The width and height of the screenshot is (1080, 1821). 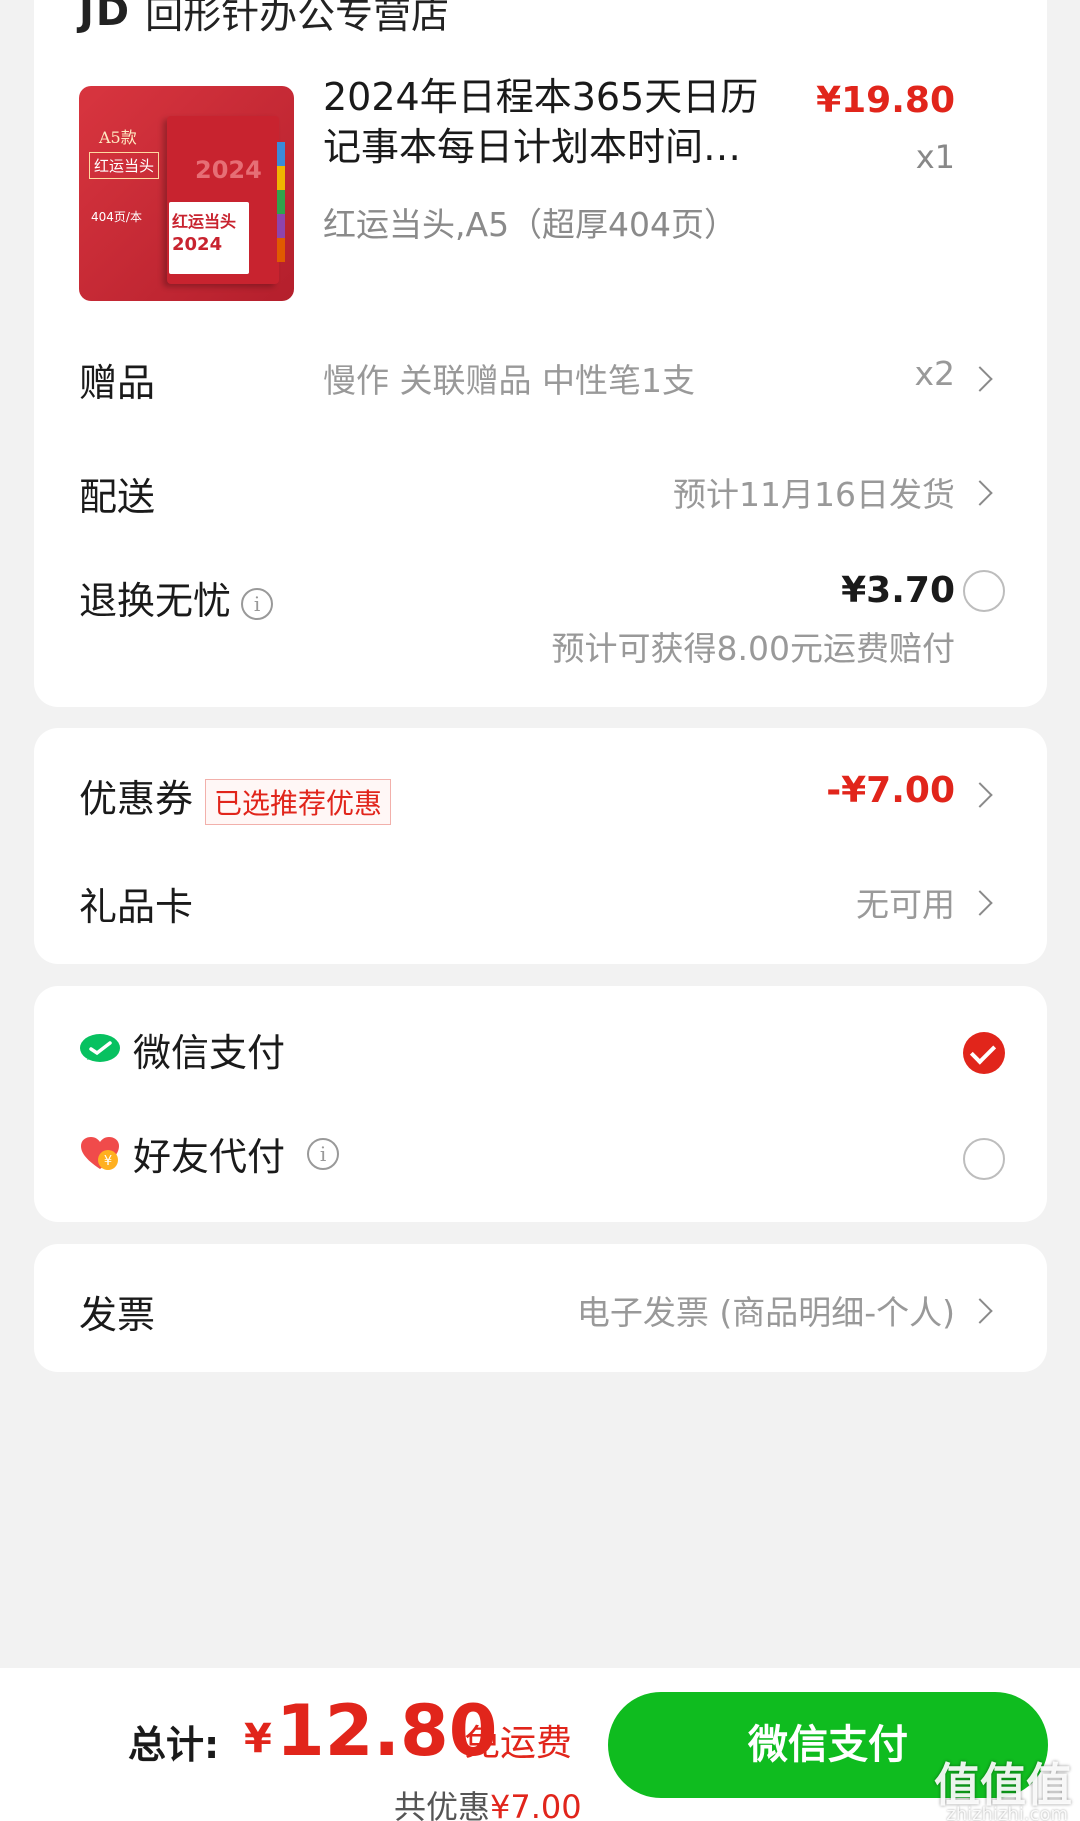 What do you see at coordinates (228, 170) in the screenshot?
I see `book-year-emboss: 2024` at bounding box center [228, 170].